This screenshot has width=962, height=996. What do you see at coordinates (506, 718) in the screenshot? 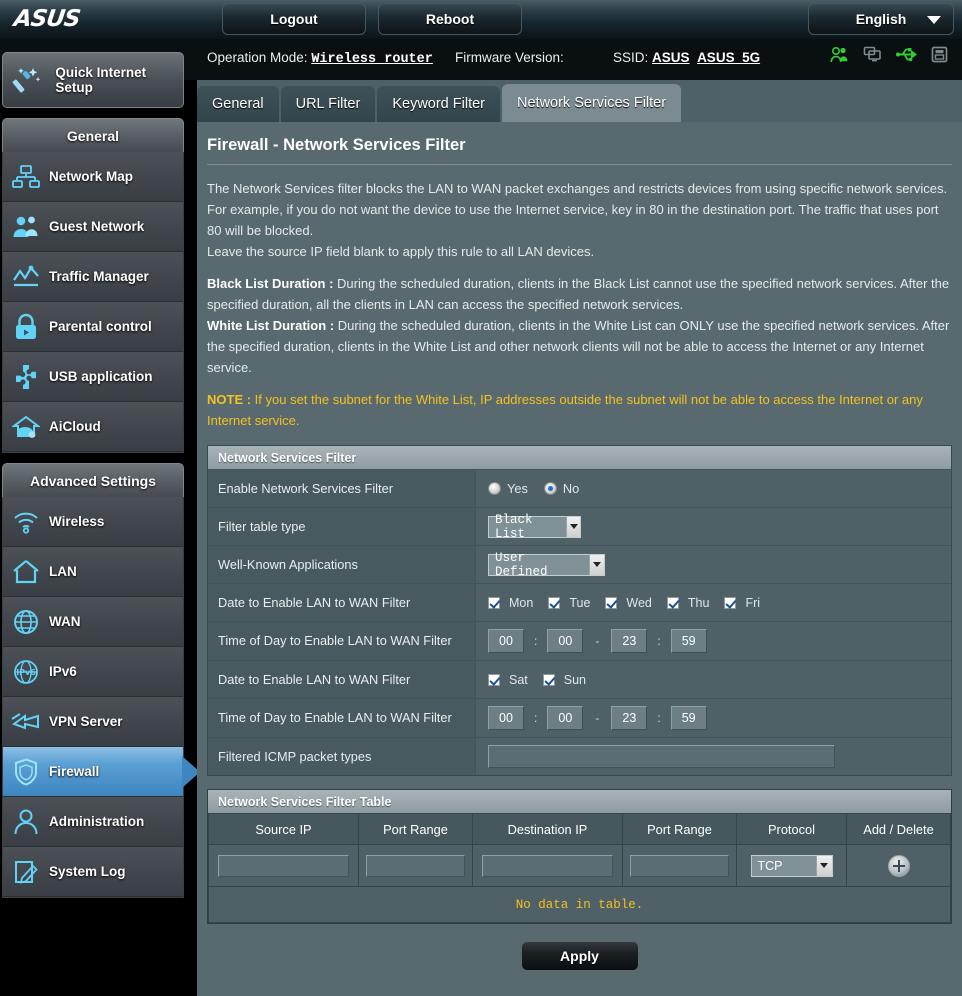
I see `weekend-start-hour-input: 00` at bounding box center [506, 718].